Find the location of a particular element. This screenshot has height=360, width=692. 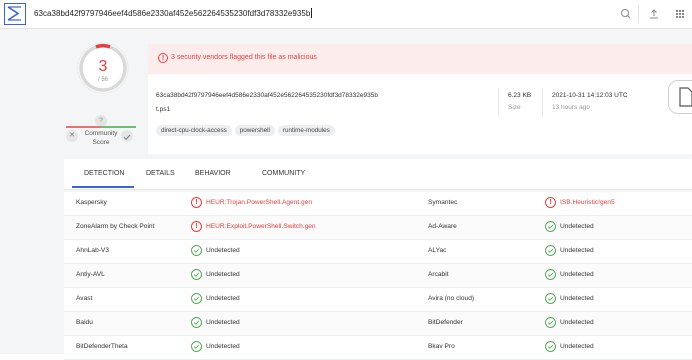

engine-name: BitDefenderTheta is located at coordinates (102, 346).